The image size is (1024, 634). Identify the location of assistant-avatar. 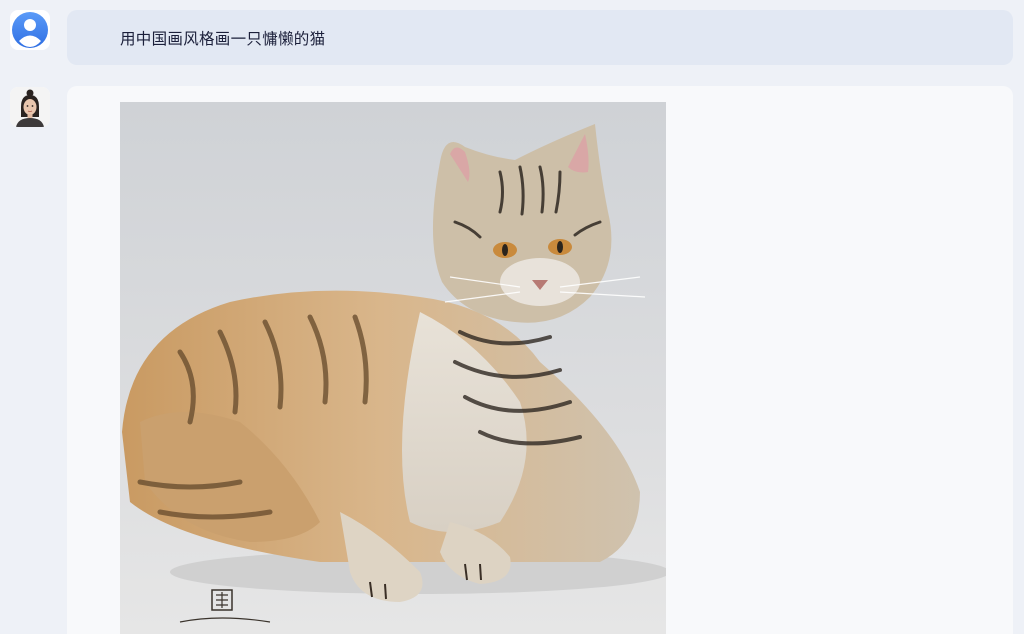
(30, 107).